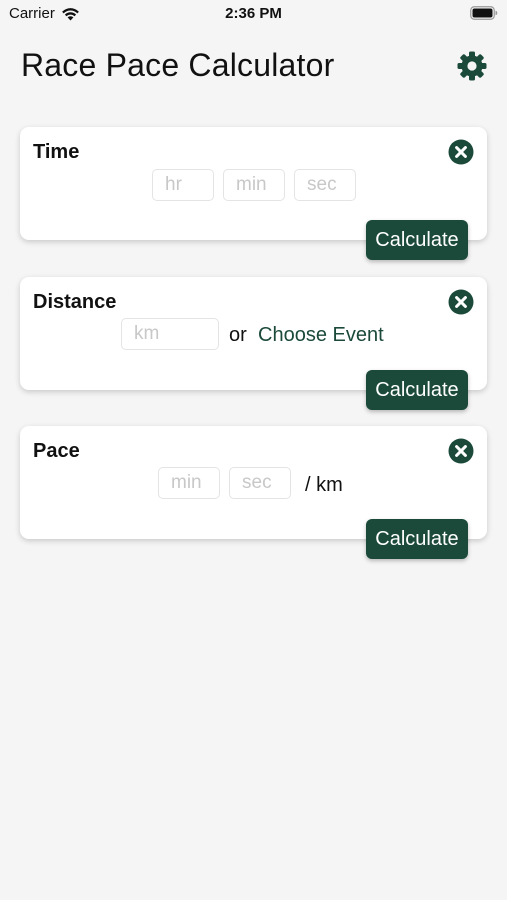 The image size is (507, 900). Describe the element at coordinates (56, 451) in the screenshot. I see `pace-card-title: Pace` at that location.